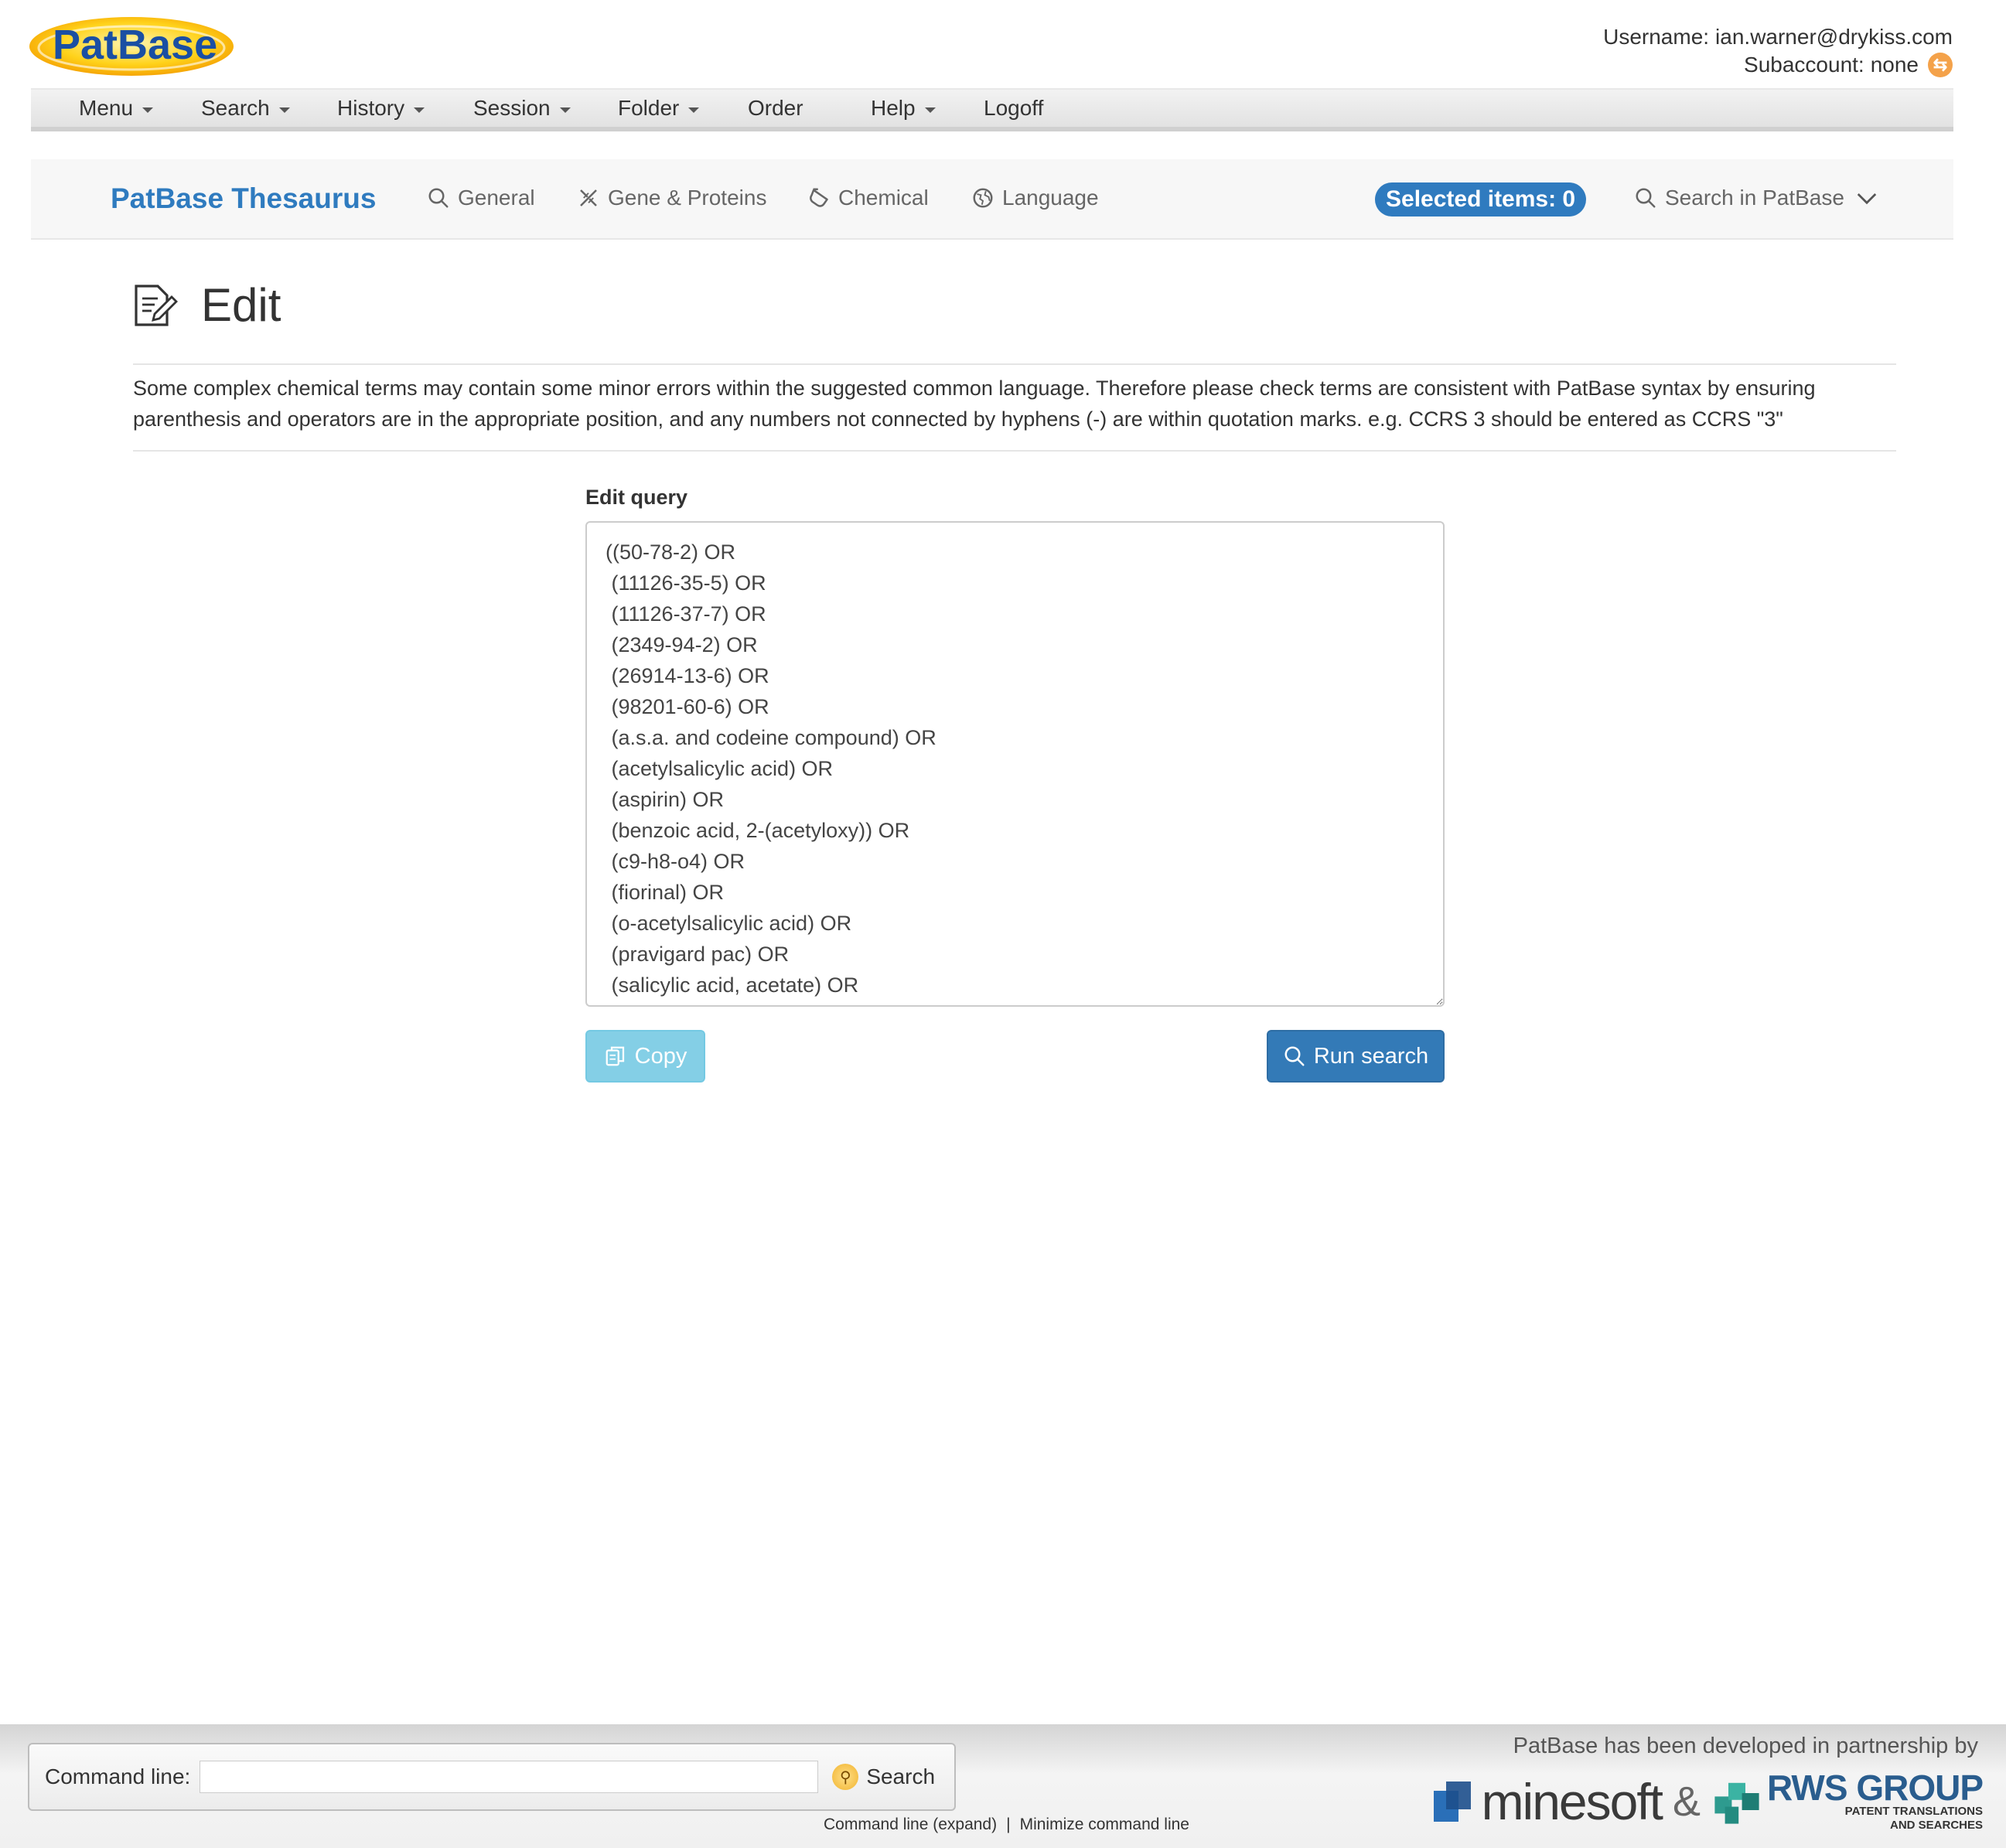 Image resolution: width=2006 pixels, height=1848 pixels. Describe the element at coordinates (687, 198) in the screenshot. I see `nav-link-label: Gene & Proteins` at that location.